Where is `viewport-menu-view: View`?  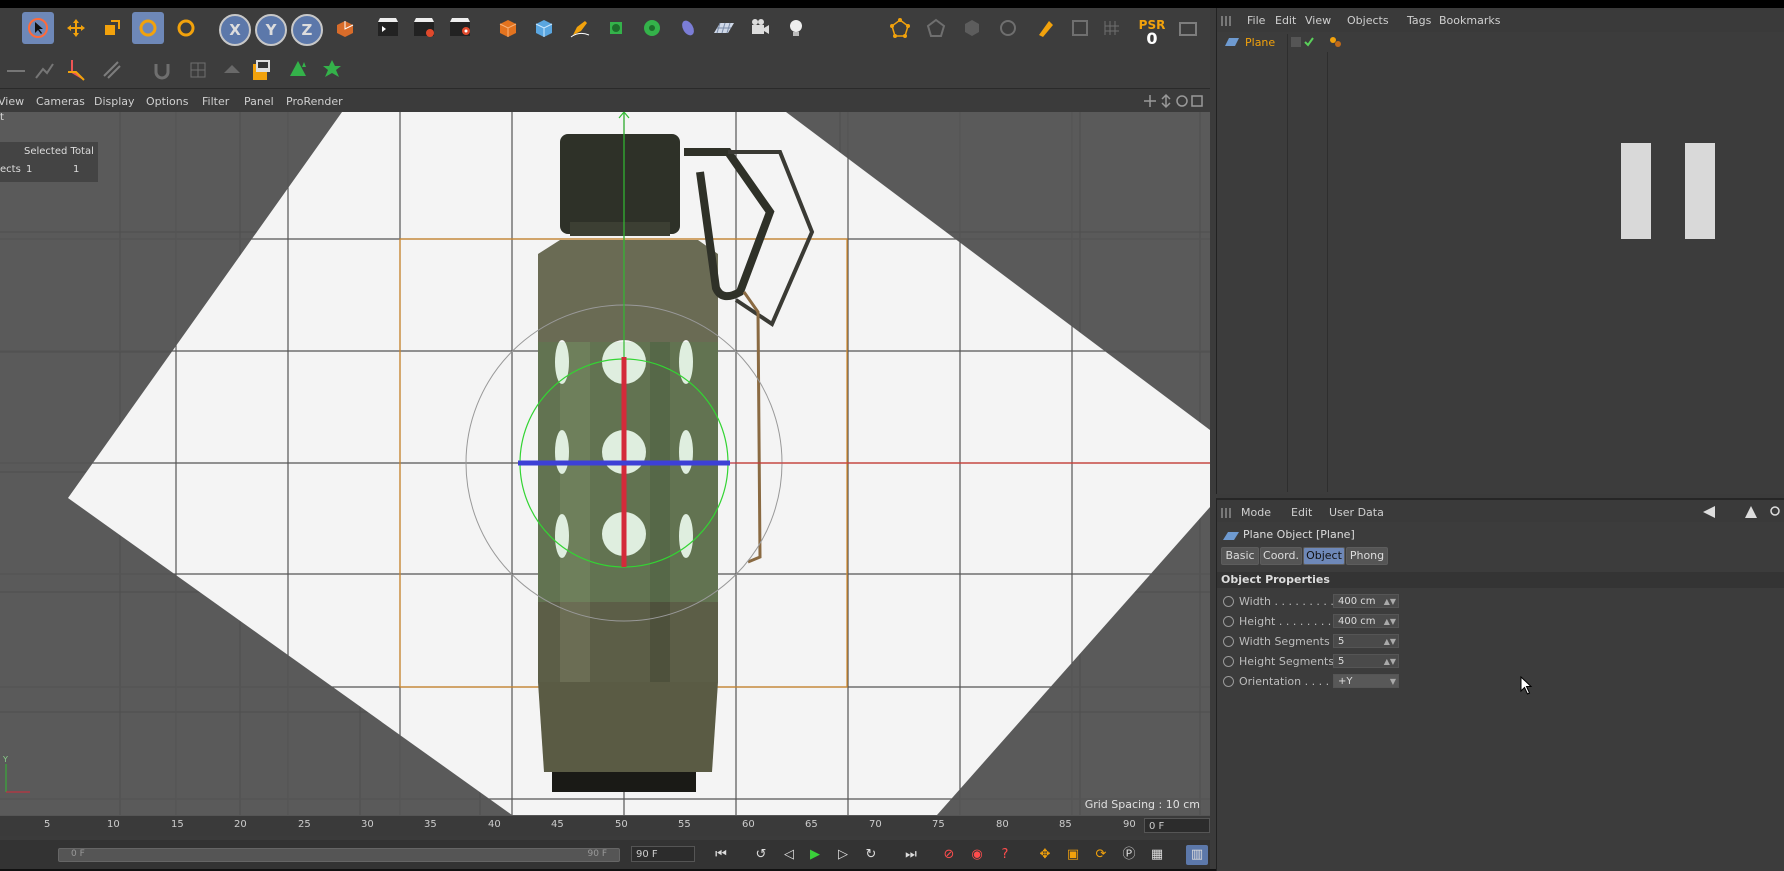 viewport-menu-view: View is located at coordinates (12, 101).